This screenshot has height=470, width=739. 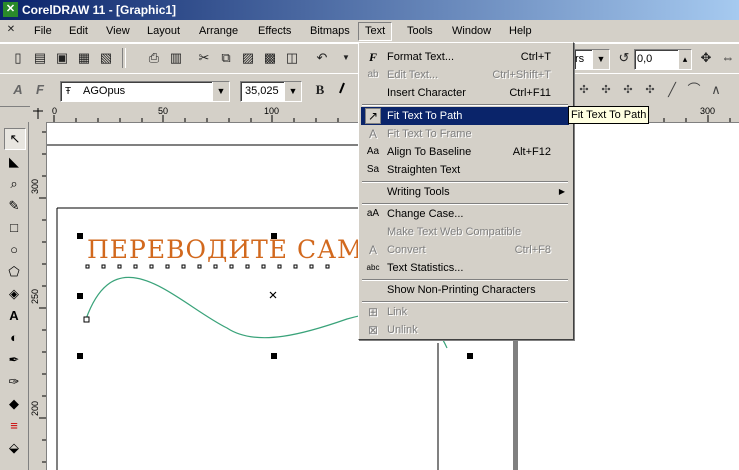 What do you see at coordinates (346, 58) in the screenshot?
I see `undo-dropdown-icon: ▼` at bounding box center [346, 58].